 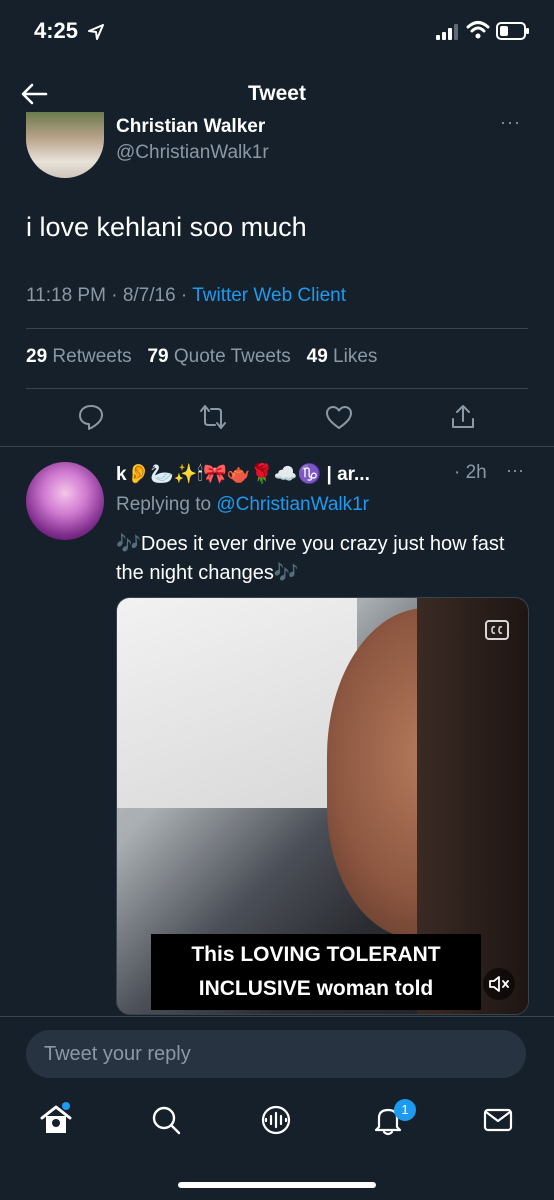 What do you see at coordinates (186, 295) in the screenshot?
I see `tweet-metadata: 11:18 PM · 8/7/16 · Twitter Web Client` at bounding box center [186, 295].